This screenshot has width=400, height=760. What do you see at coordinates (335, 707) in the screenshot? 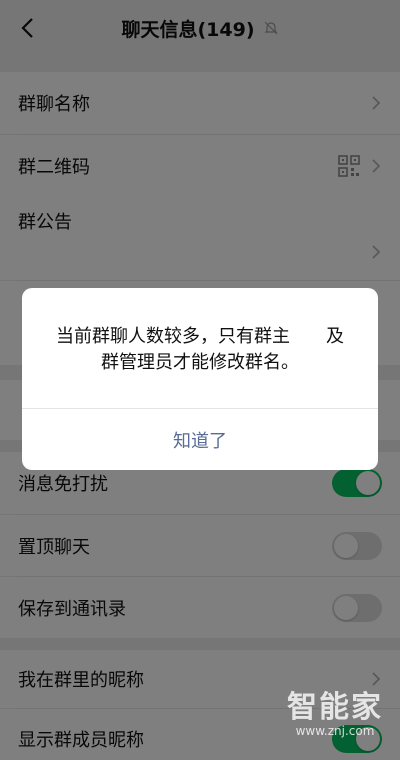
I see `watermark-brand: 智能家` at bounding box center [335, 707].